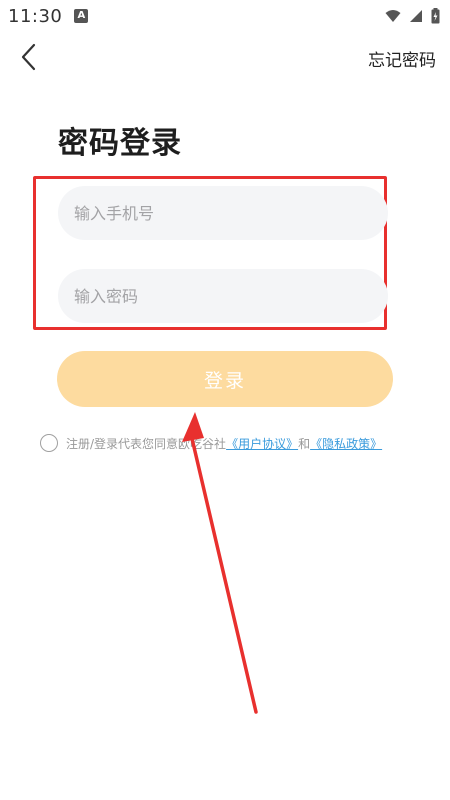  What do you see at coordinates (225, 379) in the screenshot?
I see `login-button: 登录` at bounding box center [225, 379].